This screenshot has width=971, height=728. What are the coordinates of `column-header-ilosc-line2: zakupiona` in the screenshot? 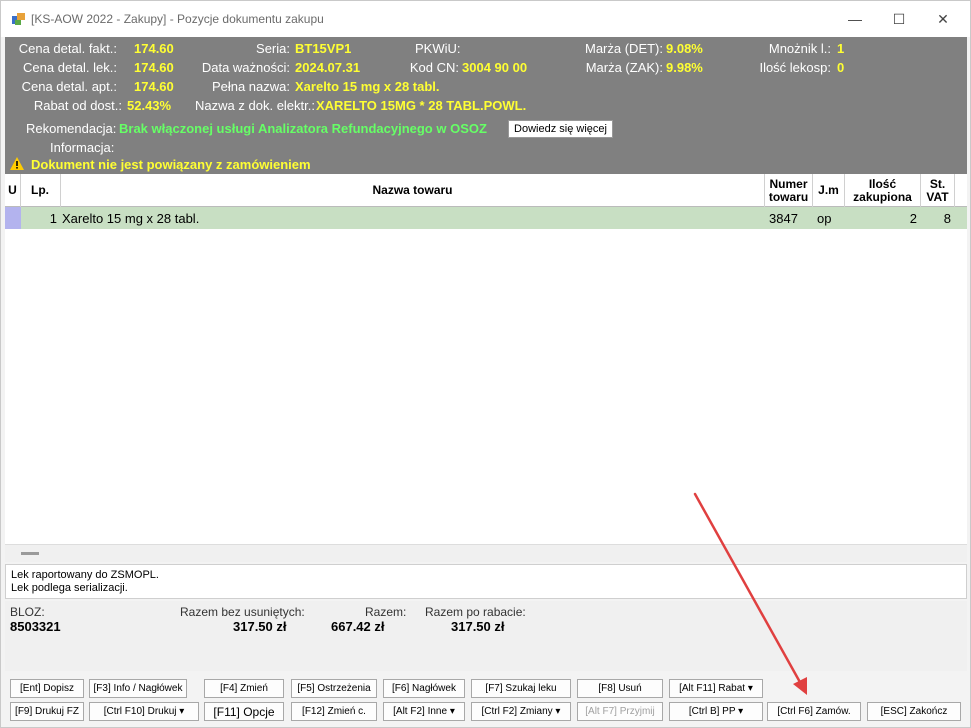 It's located at (882, 196).